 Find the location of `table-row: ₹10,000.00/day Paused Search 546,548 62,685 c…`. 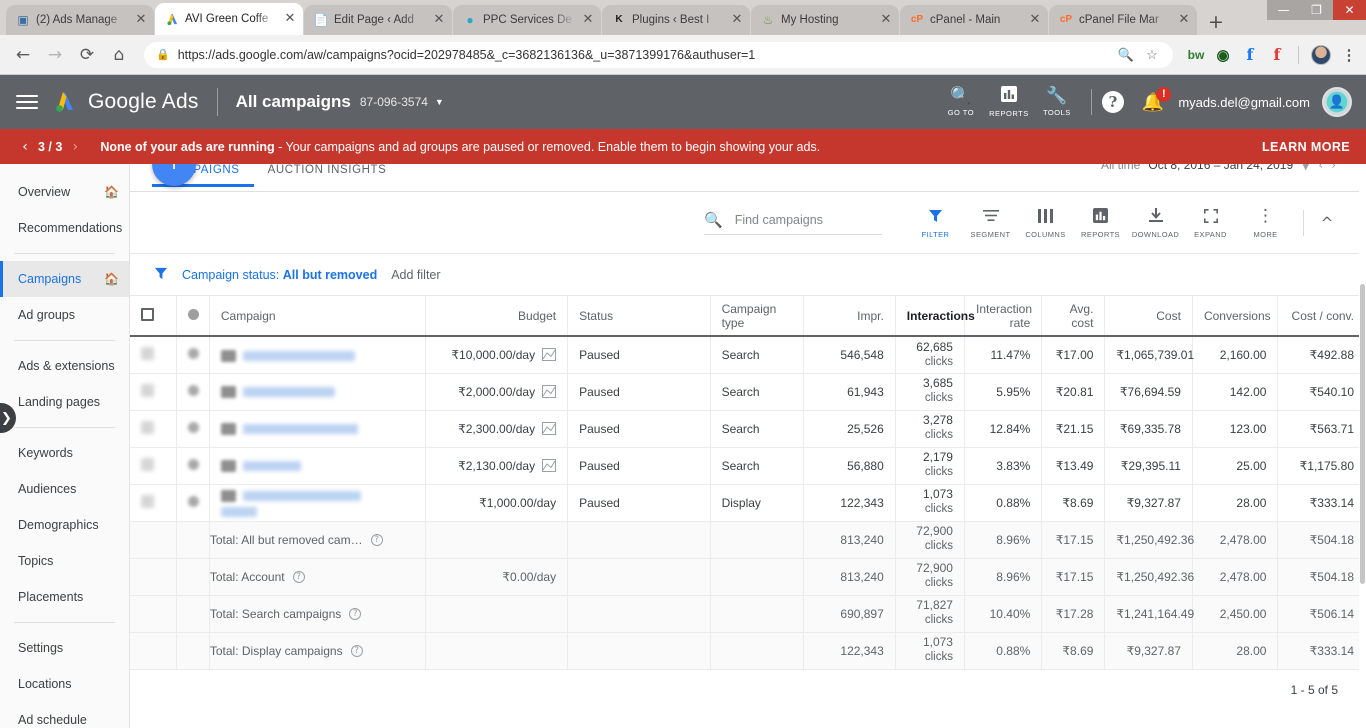

table-row: ₹10,000.00/day Paused Search 546,548 62,685 c… is located at coordinates (748, 355).